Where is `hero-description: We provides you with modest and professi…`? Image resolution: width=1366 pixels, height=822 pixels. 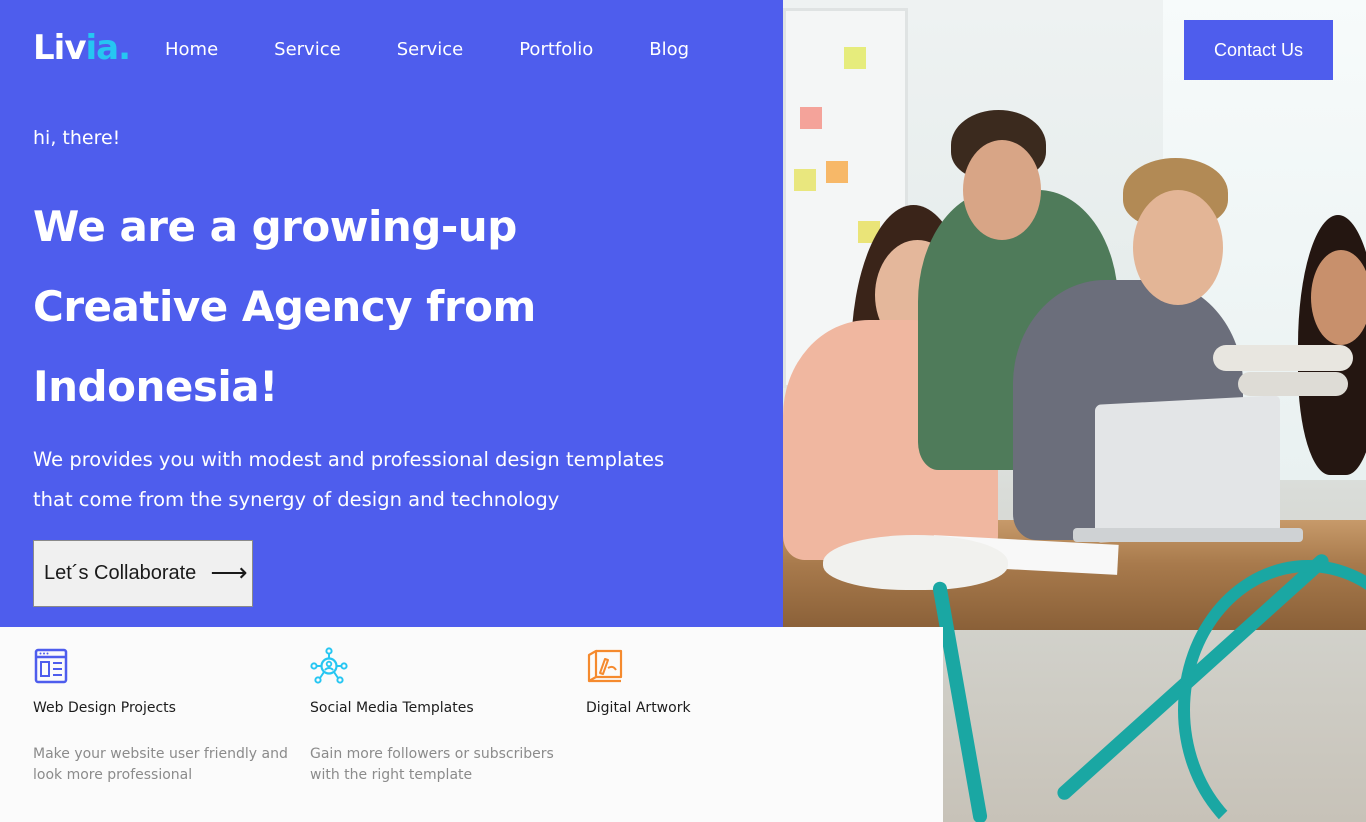
hero-description: We provides you with modest and professi… is located at coordinates (393, 480).